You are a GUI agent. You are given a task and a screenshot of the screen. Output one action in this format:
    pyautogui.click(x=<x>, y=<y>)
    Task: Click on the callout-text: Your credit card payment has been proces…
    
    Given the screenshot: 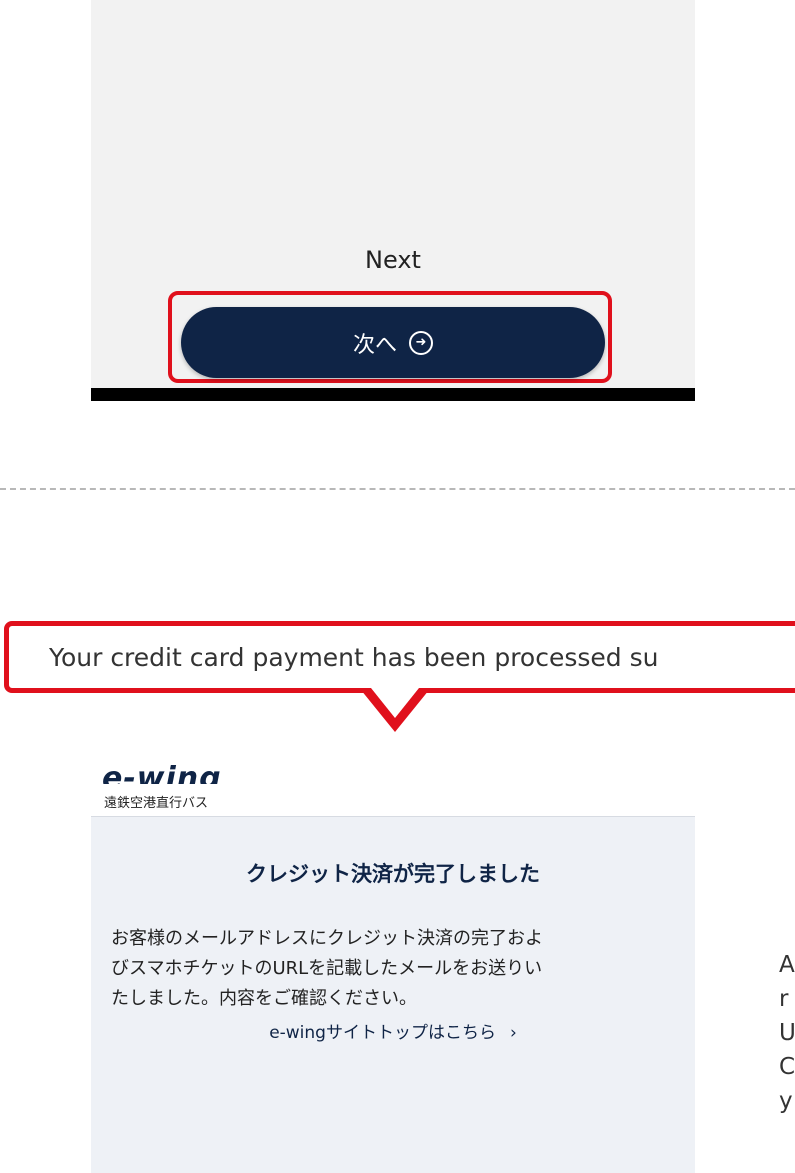 What is the action you would take?
    pyautogui.click(x=354, y=657)
    